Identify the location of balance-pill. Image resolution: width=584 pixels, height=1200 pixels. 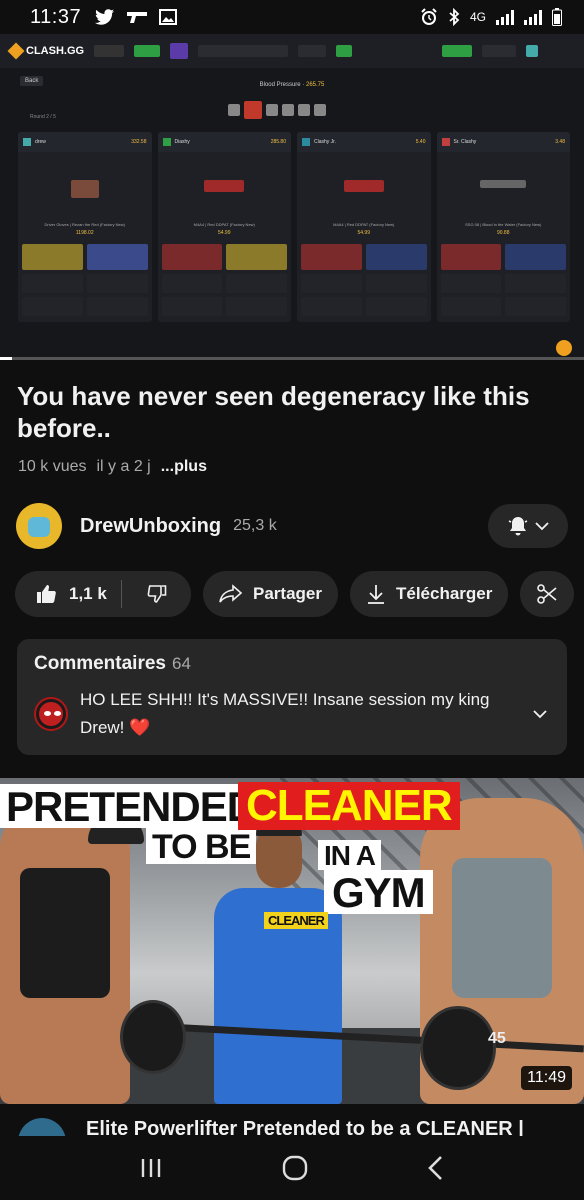
(312, 51).